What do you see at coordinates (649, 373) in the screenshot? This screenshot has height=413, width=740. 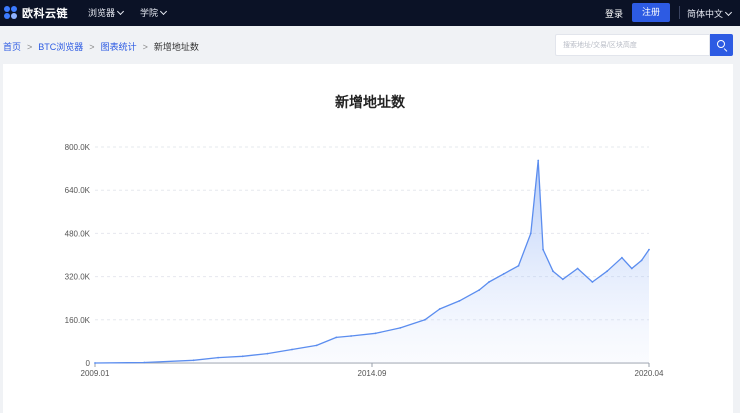 I see `x-tick-label: 2020.04` at bounding box center [649, 373].